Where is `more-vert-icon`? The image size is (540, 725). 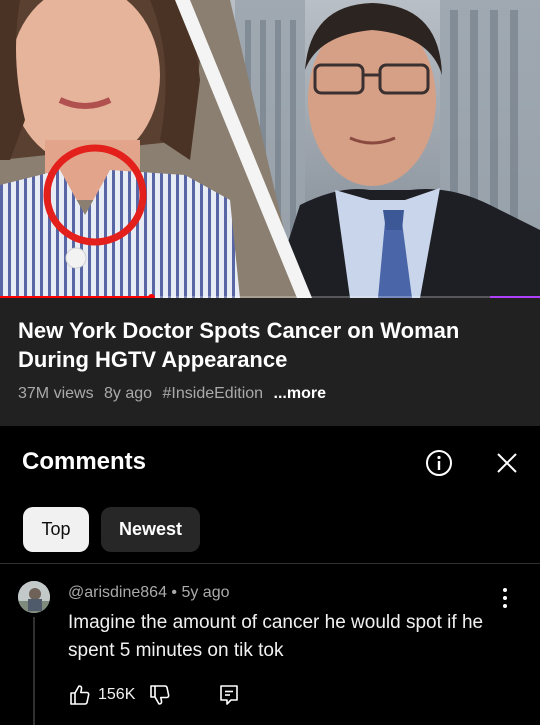 more-vert-icon is located at coordinates (505, 598).